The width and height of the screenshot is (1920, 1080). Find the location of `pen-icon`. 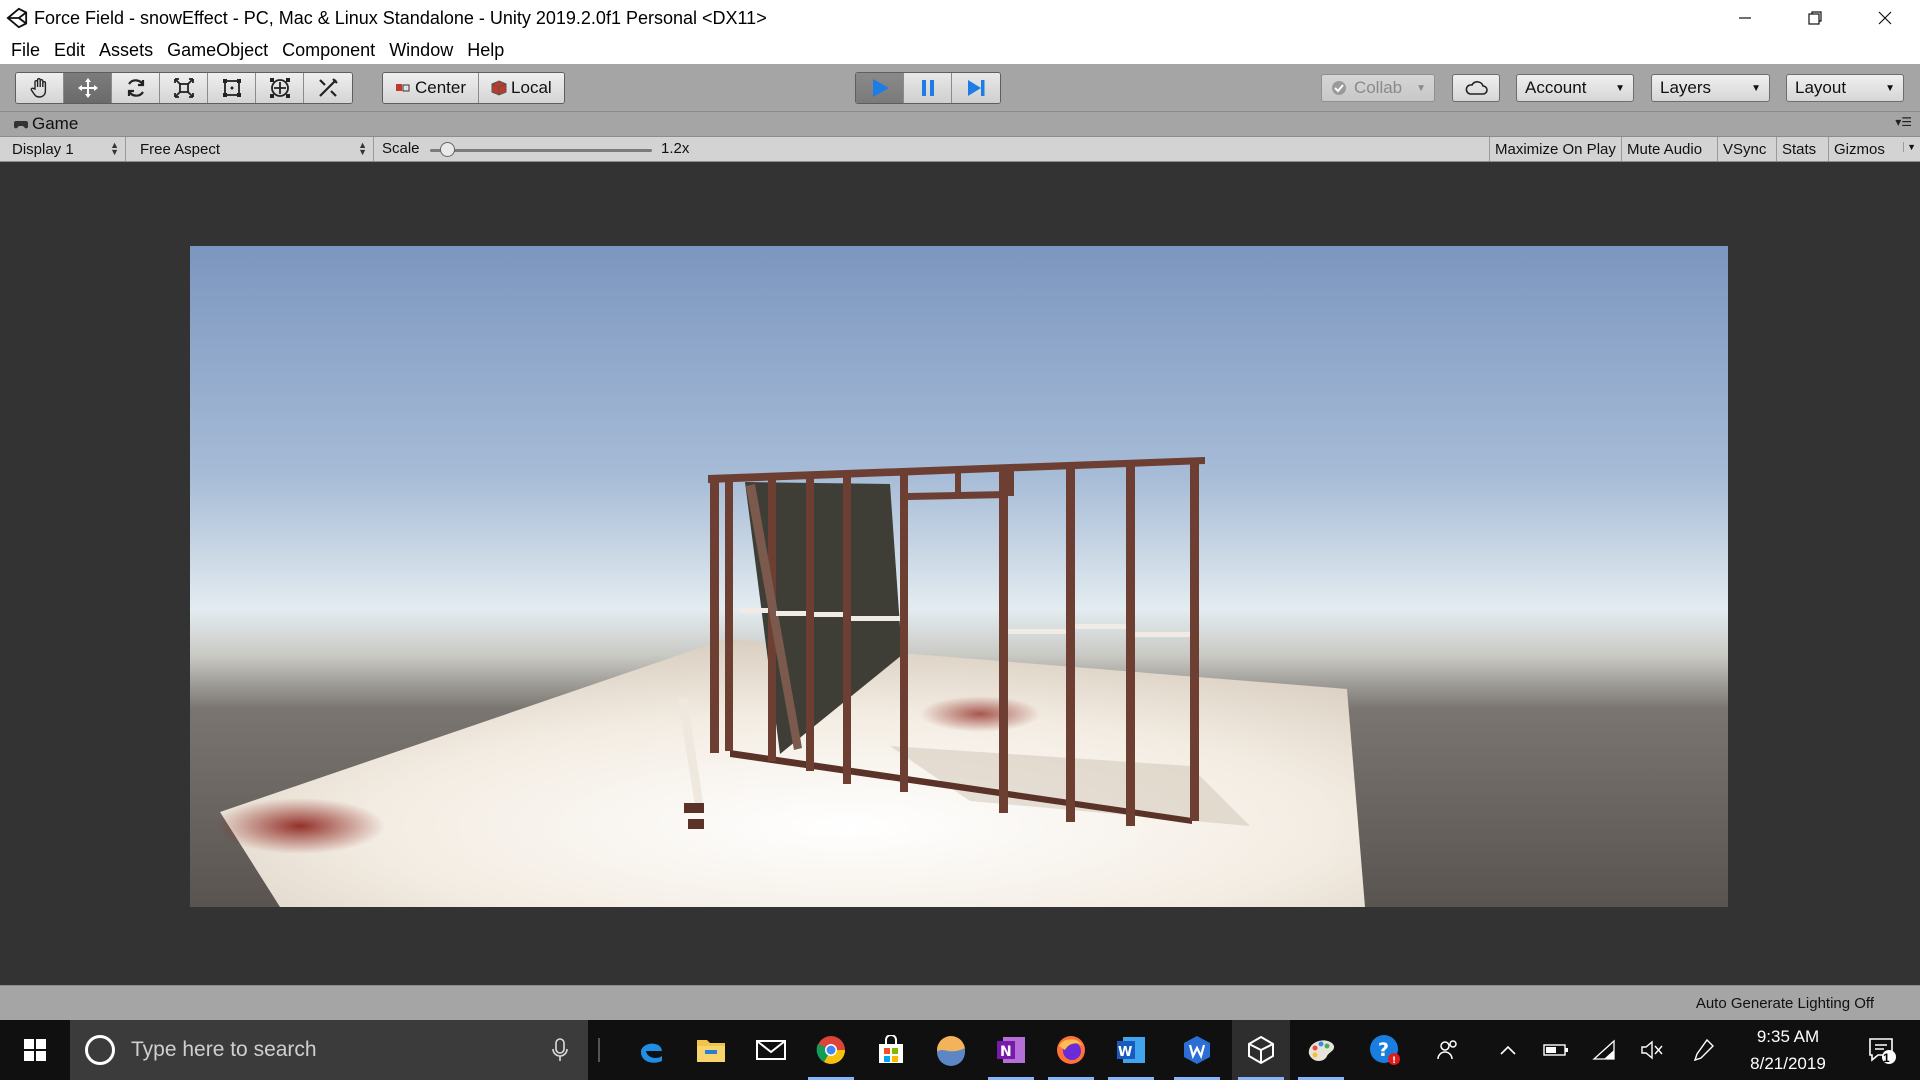

pen-icon is located at coordinates (1703, 1050).